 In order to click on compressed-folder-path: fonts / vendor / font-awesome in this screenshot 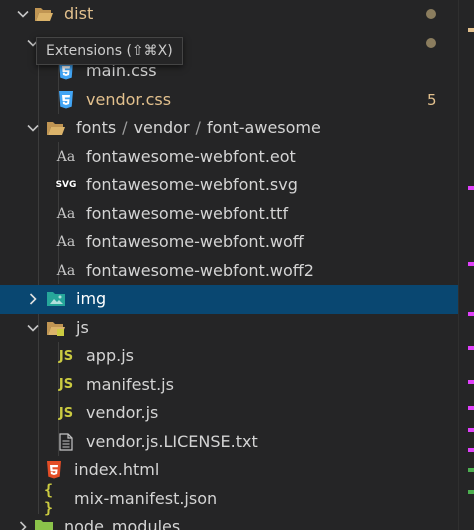, I will do `click(198, 128)`.